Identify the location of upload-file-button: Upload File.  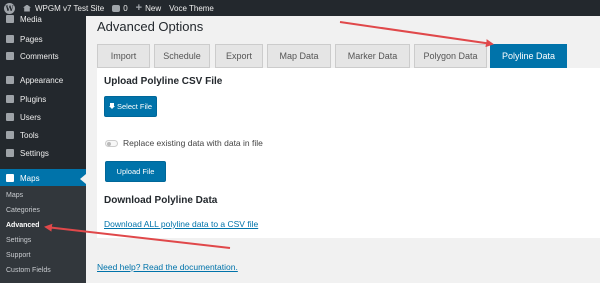
(135, 171).